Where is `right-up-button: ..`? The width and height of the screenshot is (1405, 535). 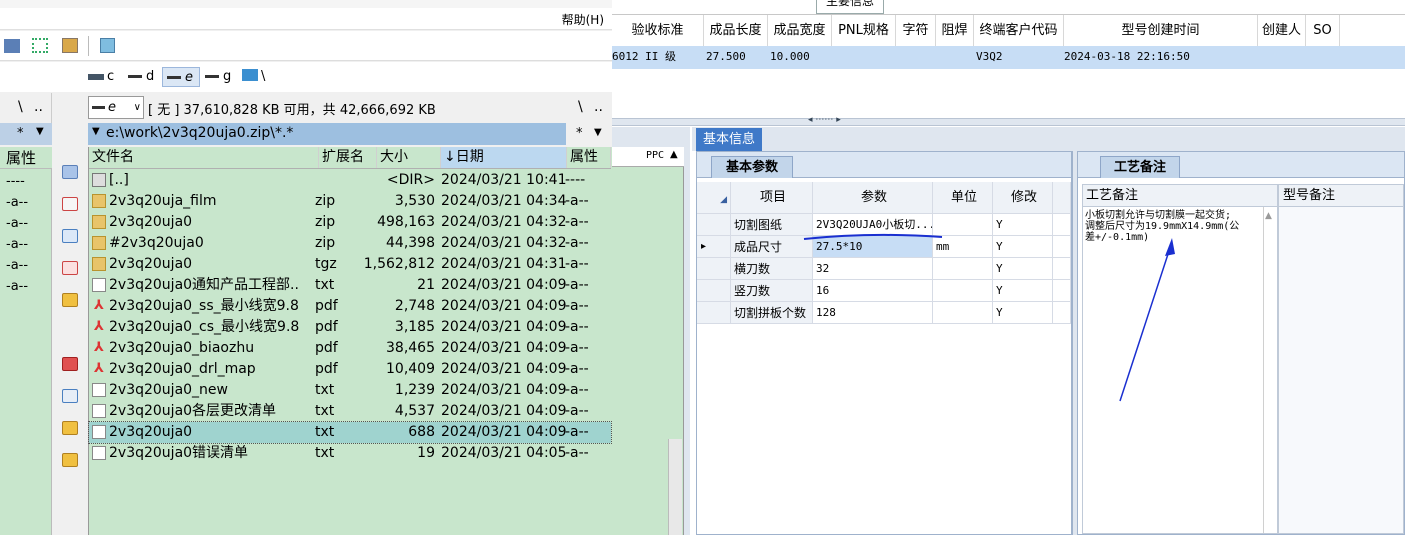
right-up-button: .. is located at coordinates (598, 107).